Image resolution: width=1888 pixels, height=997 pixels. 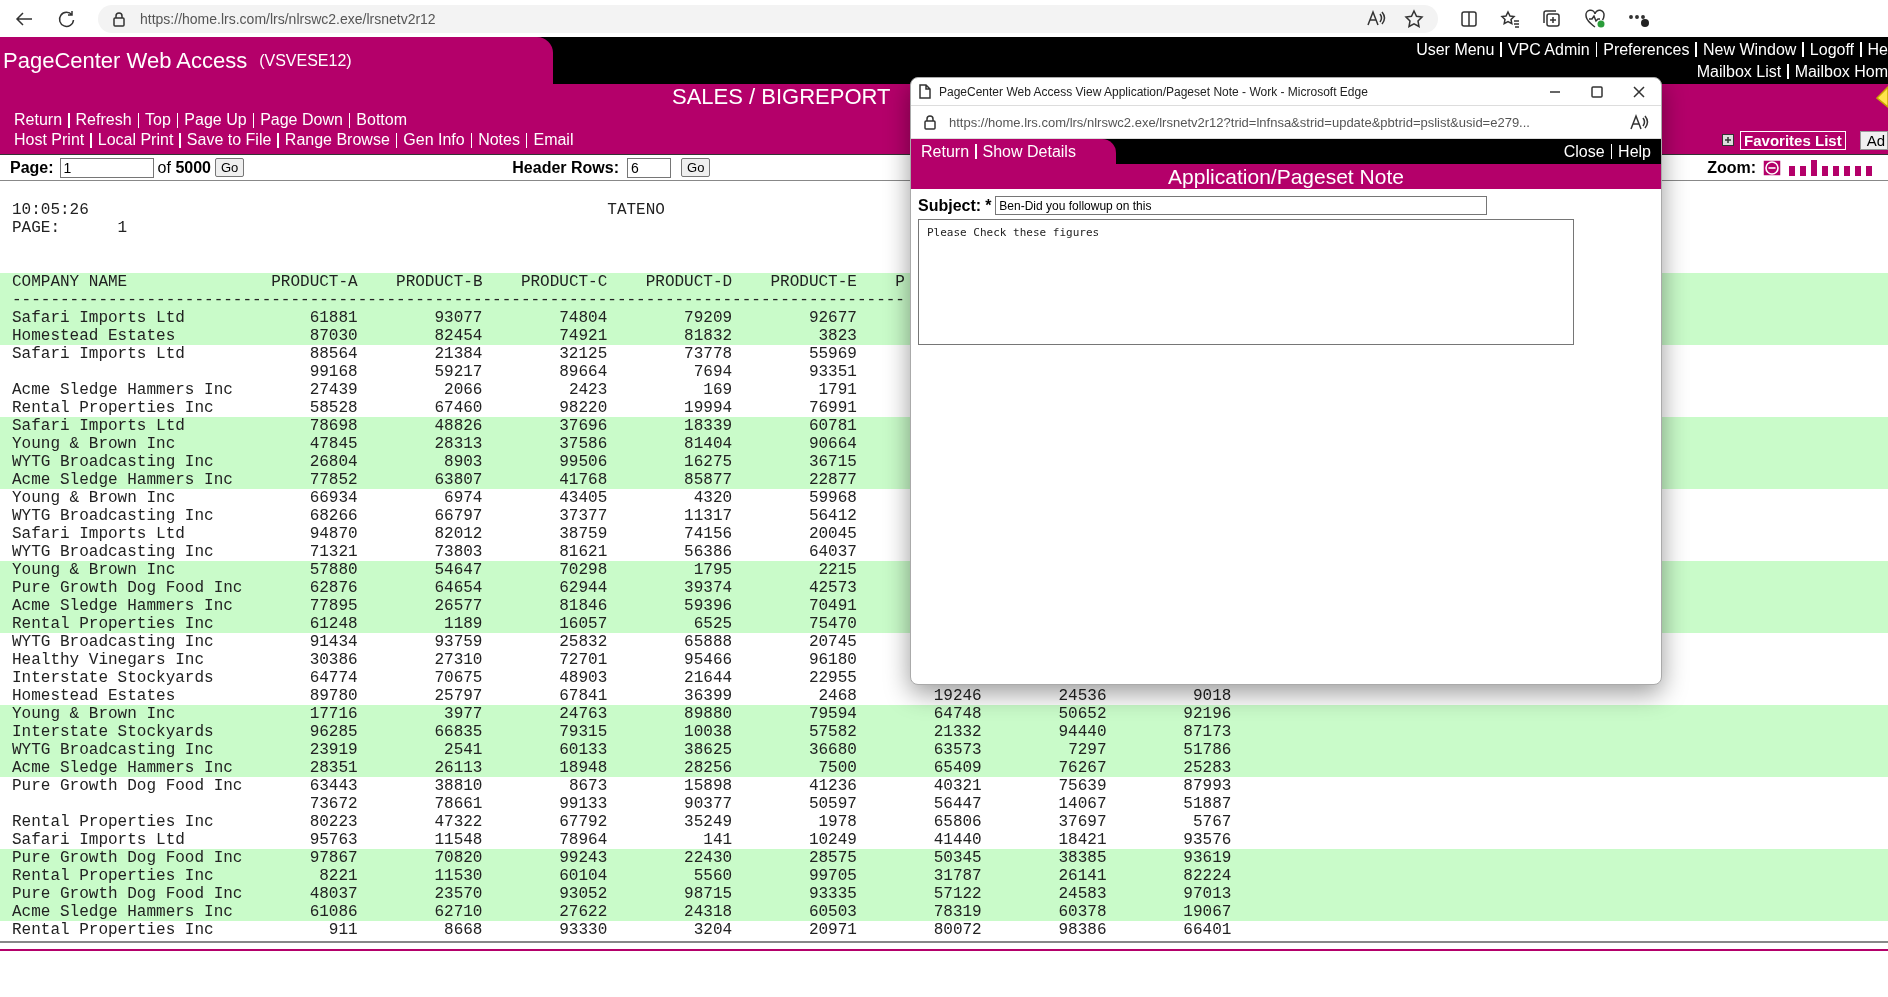 What do you see at coordinates (636, 210) in the screenshot?
I see `report-name: TATENO` at bounding box center [636, 210].